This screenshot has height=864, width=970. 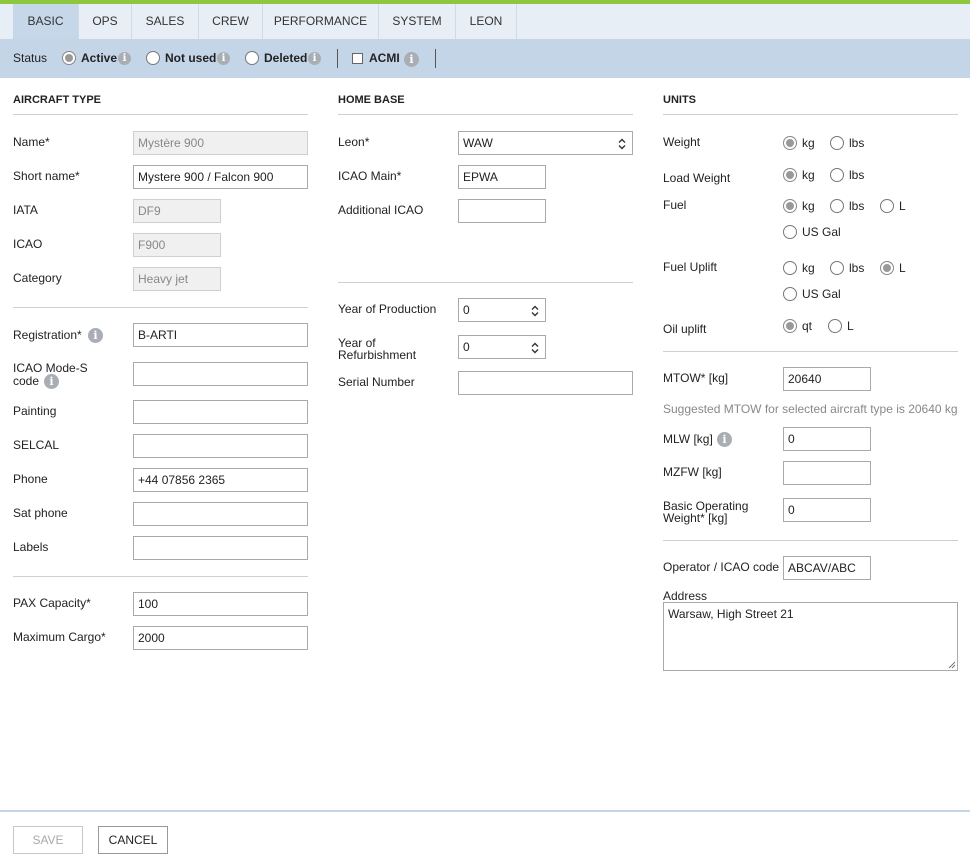 What do you see at coordinates (37, 278) in the screenshot?
I see `category-label: Category` at bounding box center [37, 278].